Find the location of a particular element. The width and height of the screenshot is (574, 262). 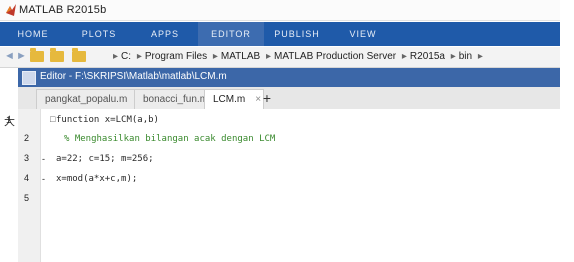

file-tab: bonacci_fun.m× is located at coordinates (179, 99).